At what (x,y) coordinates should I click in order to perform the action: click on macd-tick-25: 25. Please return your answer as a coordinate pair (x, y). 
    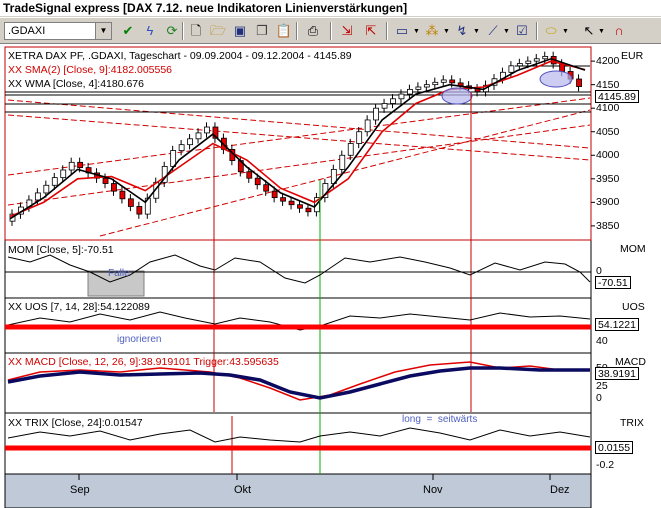
    Looking at the image, I should click on (602, 386).